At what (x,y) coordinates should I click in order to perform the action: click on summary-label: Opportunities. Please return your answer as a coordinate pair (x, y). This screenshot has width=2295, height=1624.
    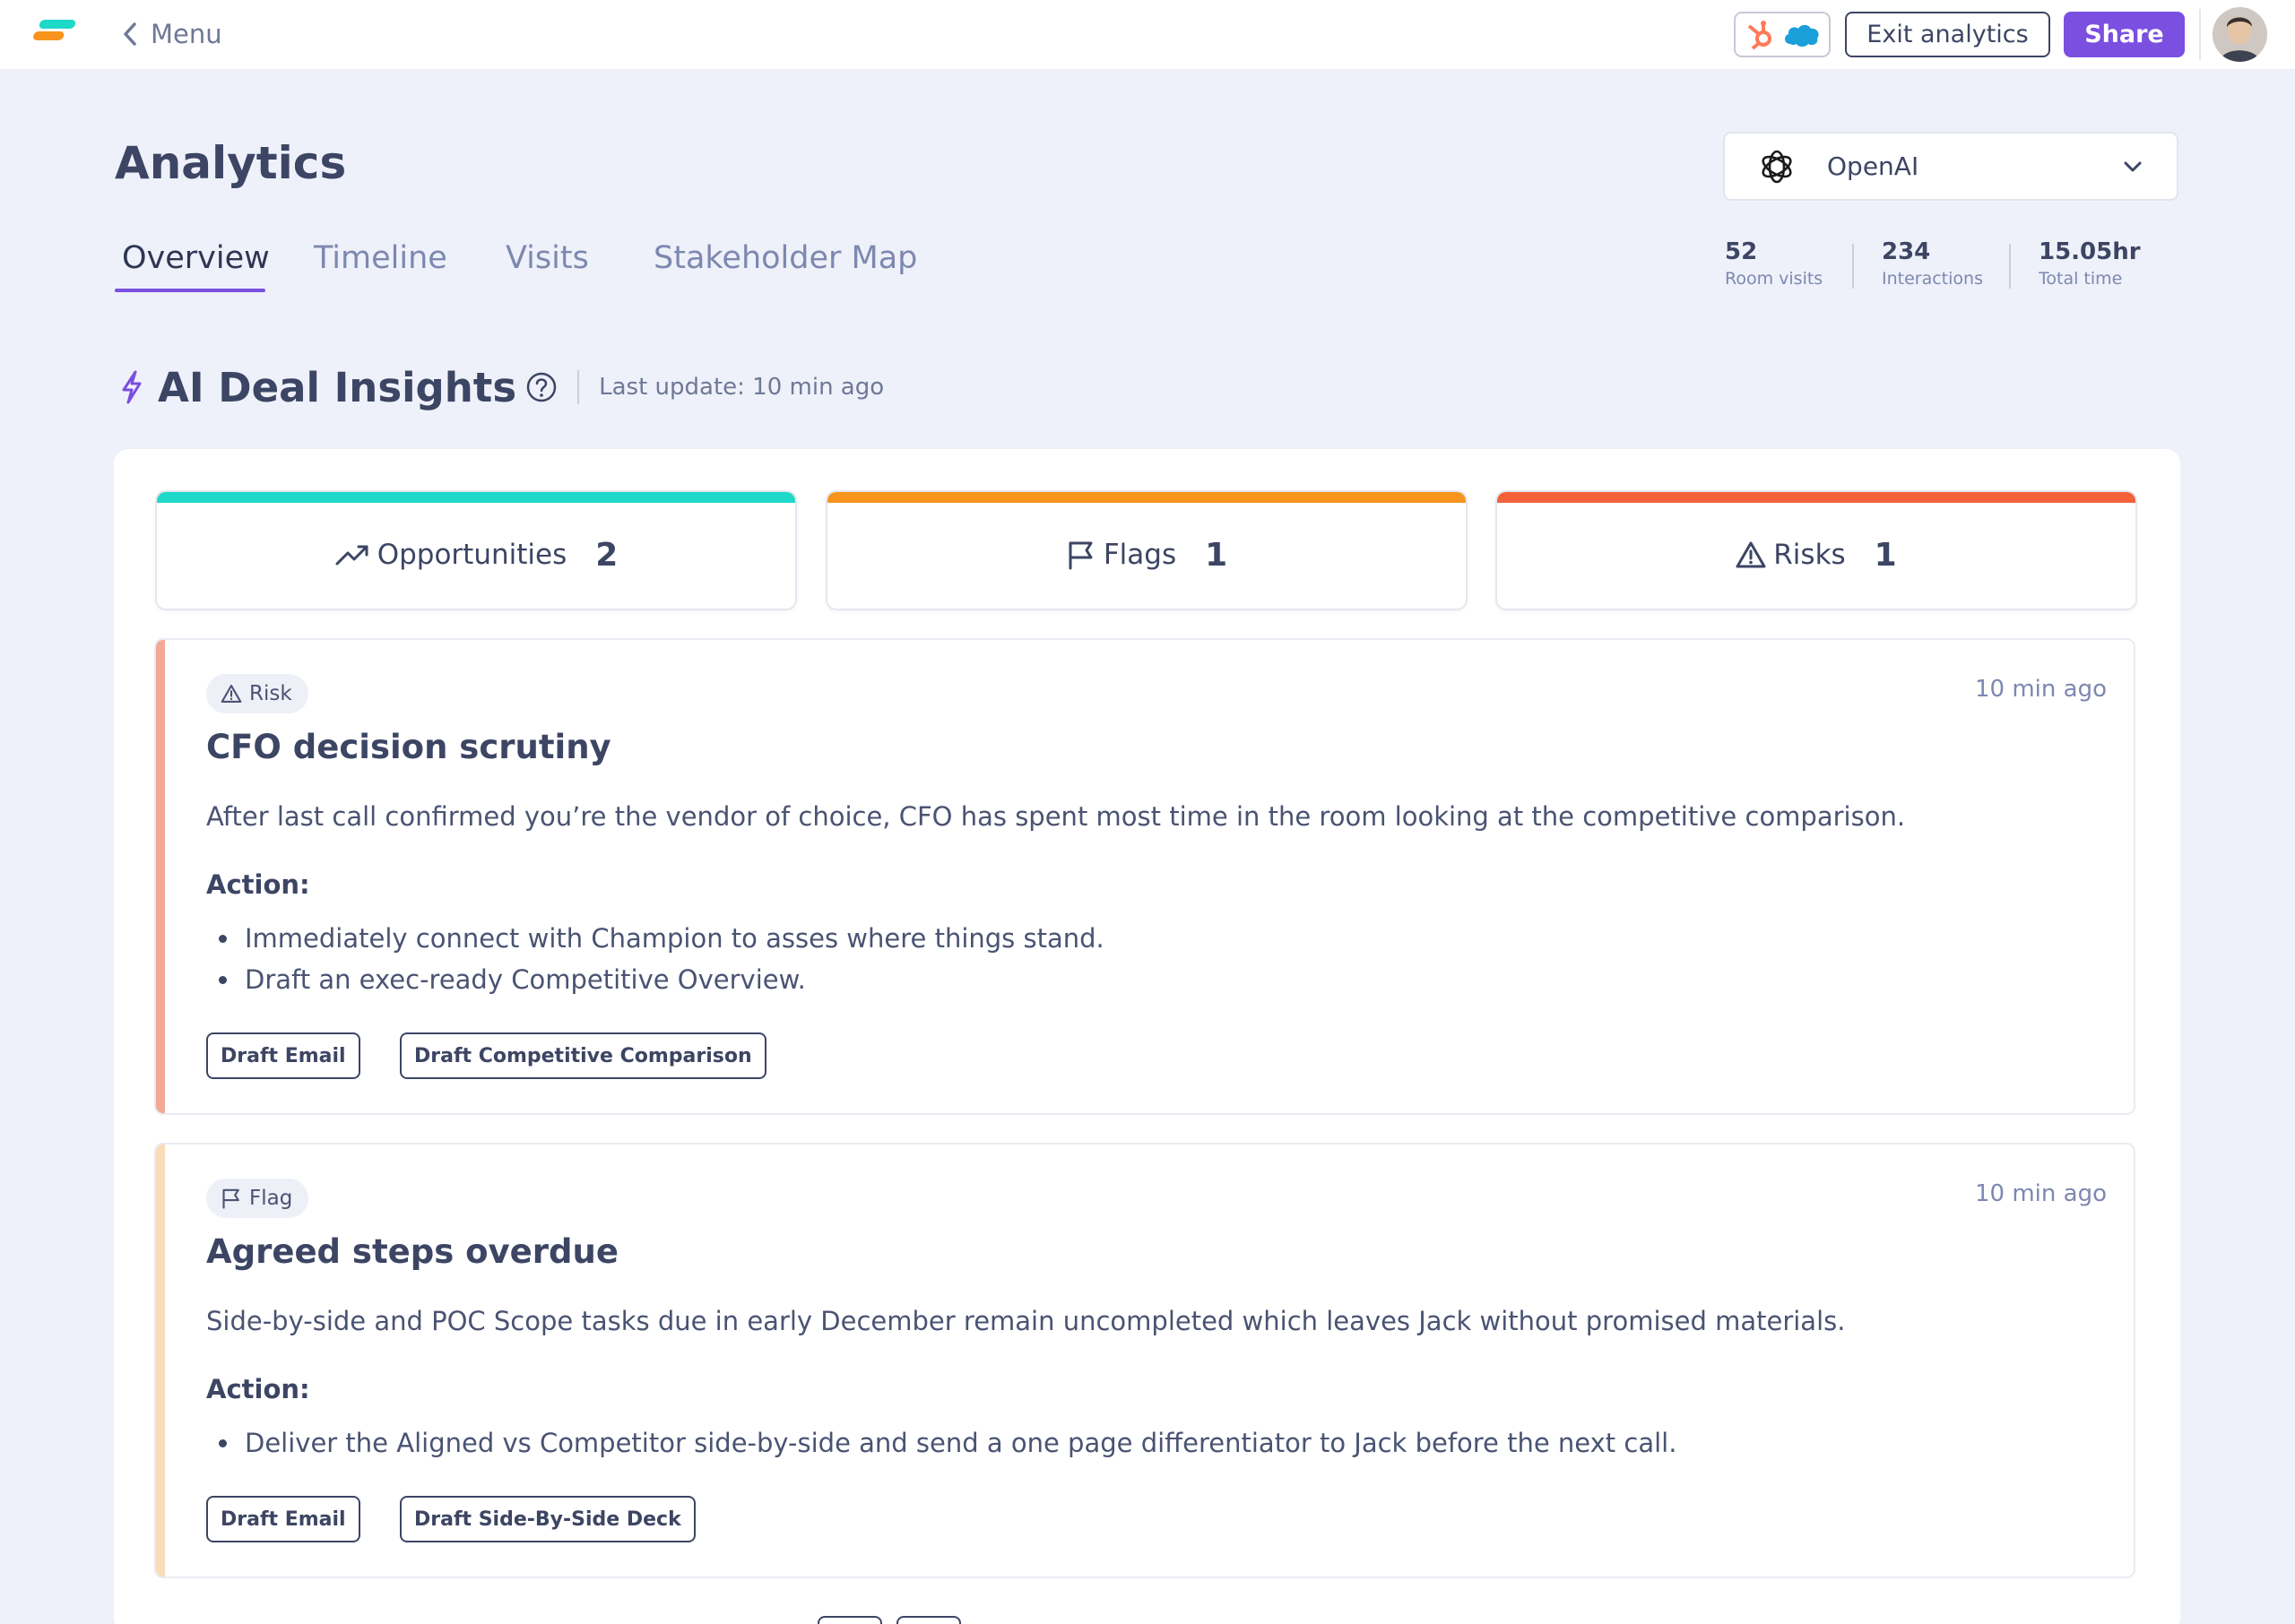
    Looking at the image, I should click on (472, 555).